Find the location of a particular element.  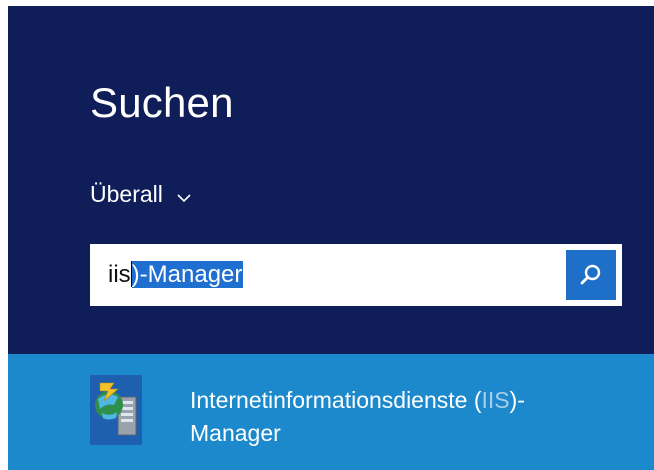

search-input: iis)-Manager is located at coordinates (356, 275).